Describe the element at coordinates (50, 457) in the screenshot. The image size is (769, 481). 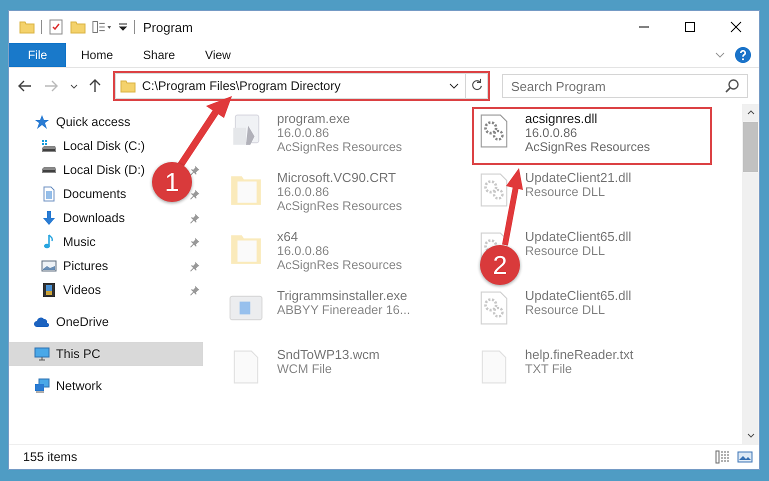
I see `item-count: 155 items` at that location.